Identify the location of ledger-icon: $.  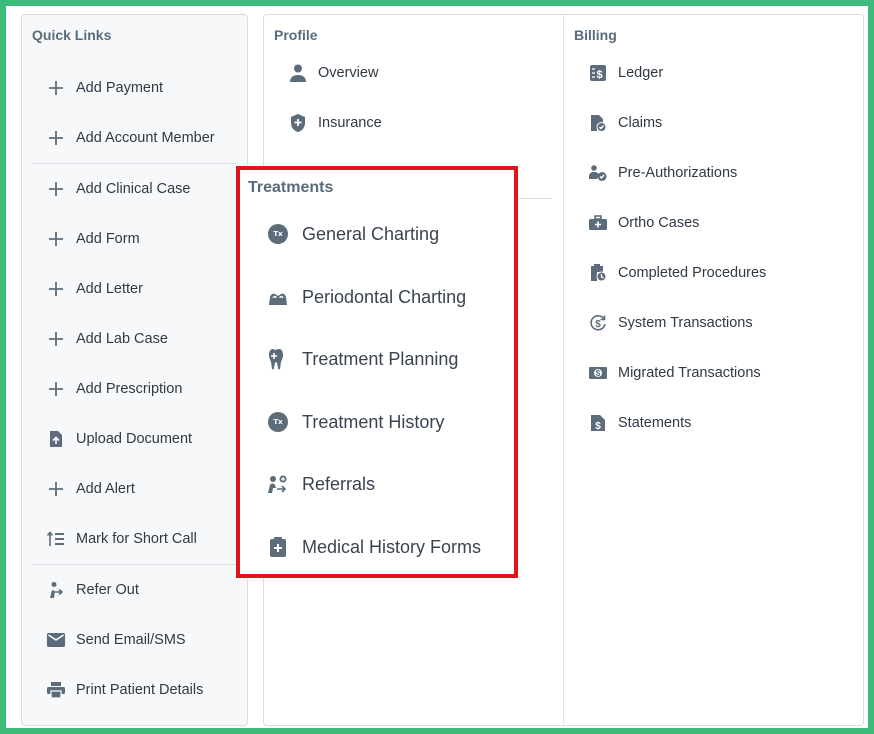
(598, 73).